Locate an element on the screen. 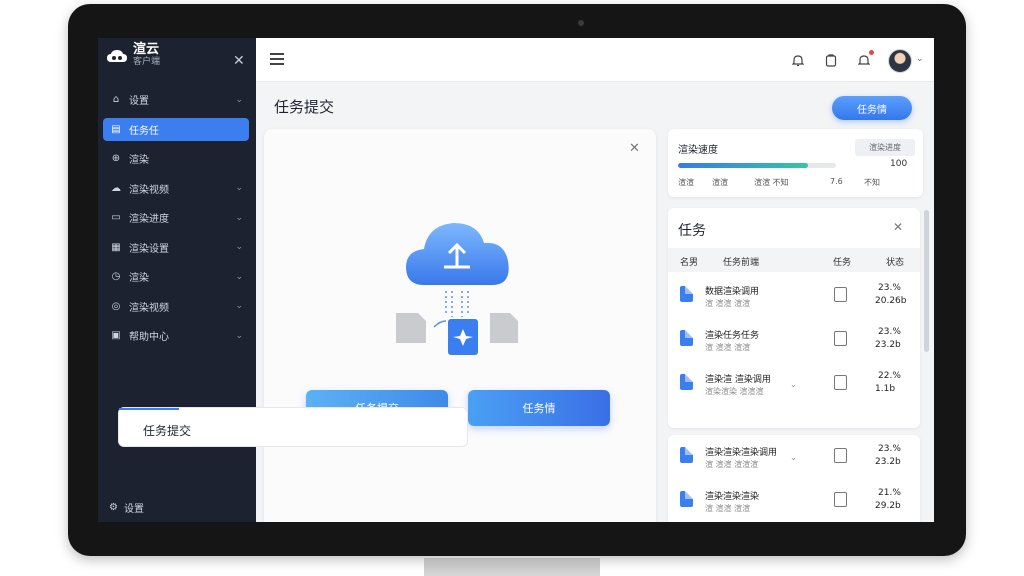  notification-icon is located at coordinates (865, 59).